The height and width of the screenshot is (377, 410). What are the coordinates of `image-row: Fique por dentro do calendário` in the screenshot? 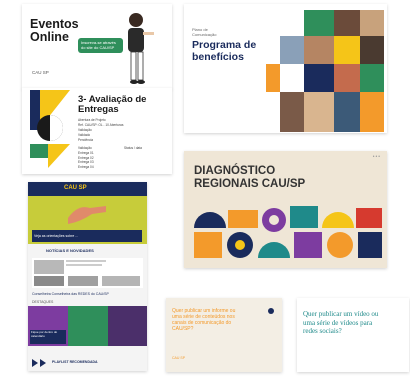 It's located at (87, 326).